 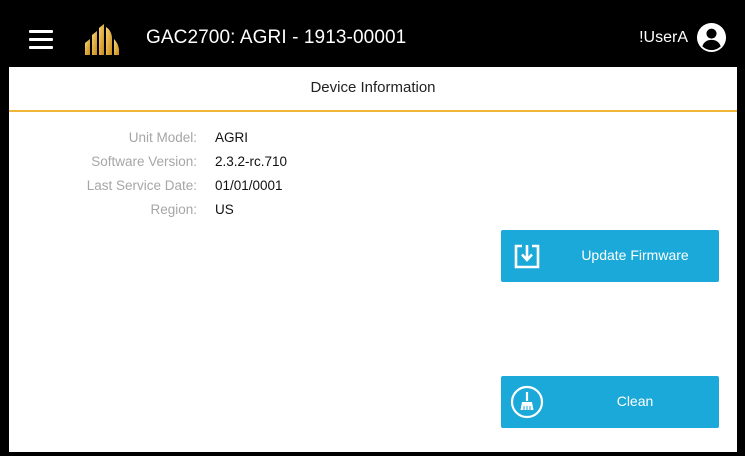 What do you see at coordinates (635, 401) in the screenshot?
I see `clean-label: Clean` at bounding box center [635, 401].